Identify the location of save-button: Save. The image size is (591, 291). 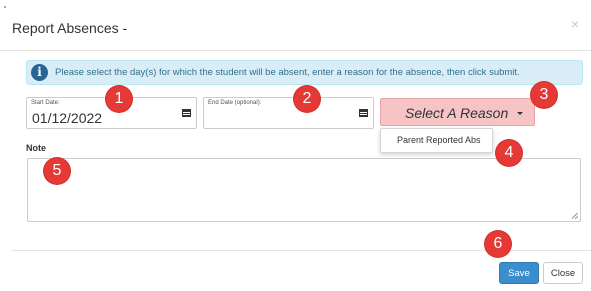
(519, 273).